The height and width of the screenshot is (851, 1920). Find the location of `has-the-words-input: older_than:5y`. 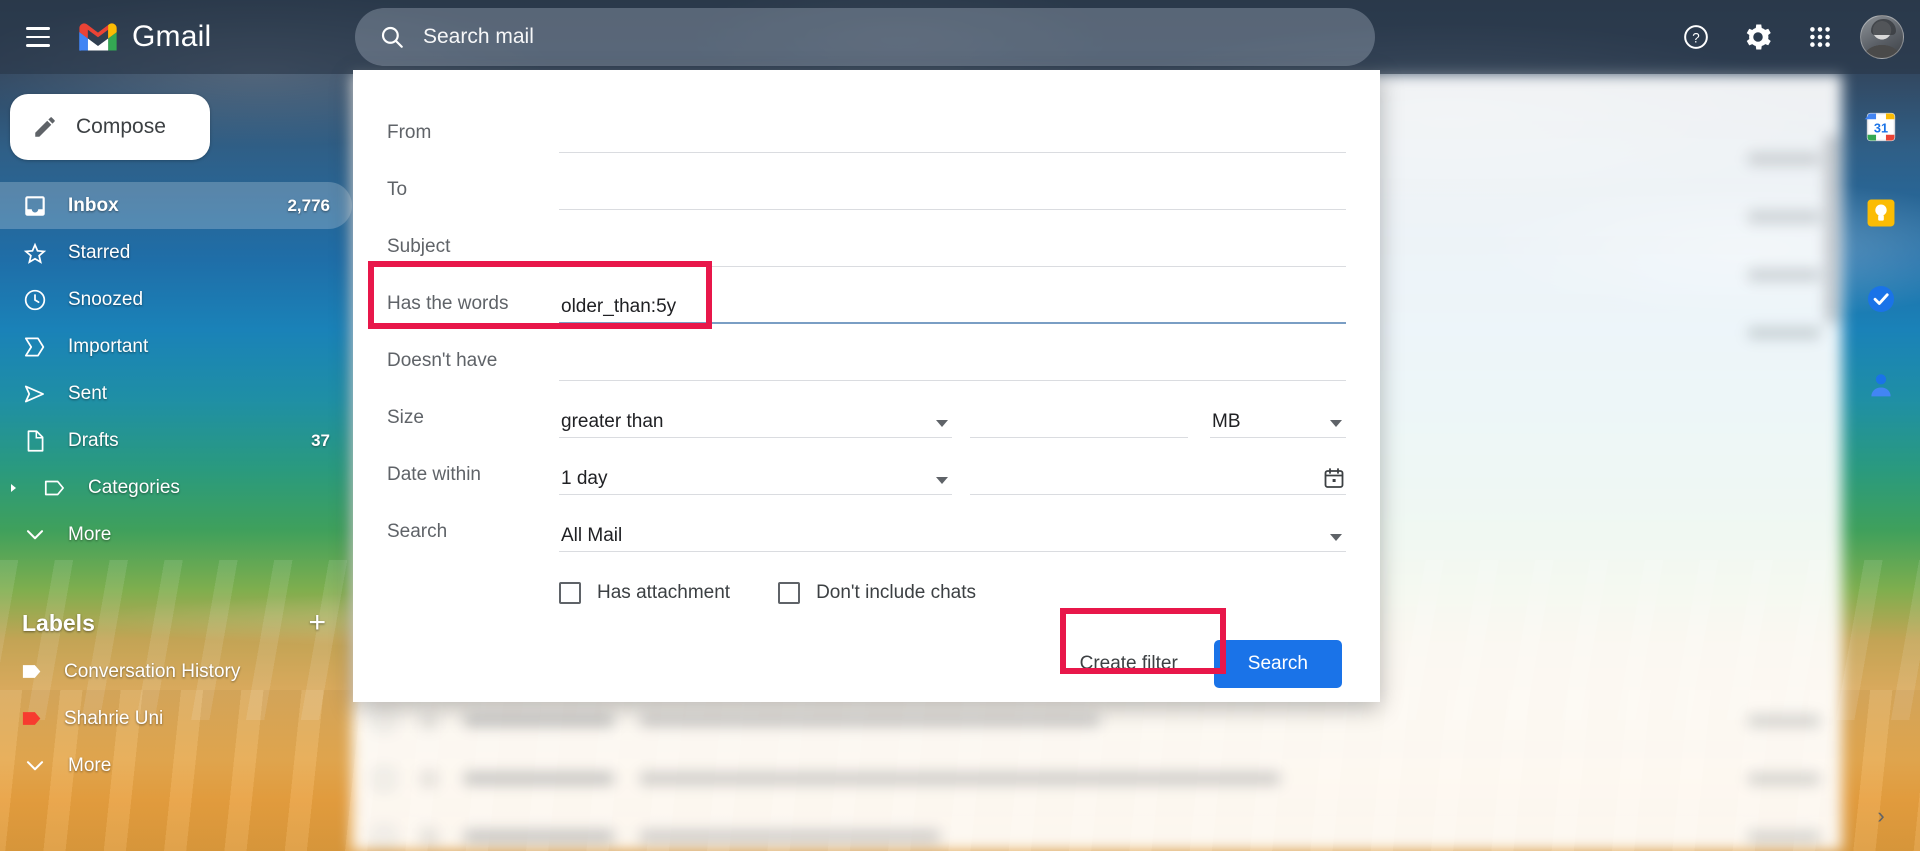

has-the-words-input: older_than:5y is located at coordinates (952, 309).